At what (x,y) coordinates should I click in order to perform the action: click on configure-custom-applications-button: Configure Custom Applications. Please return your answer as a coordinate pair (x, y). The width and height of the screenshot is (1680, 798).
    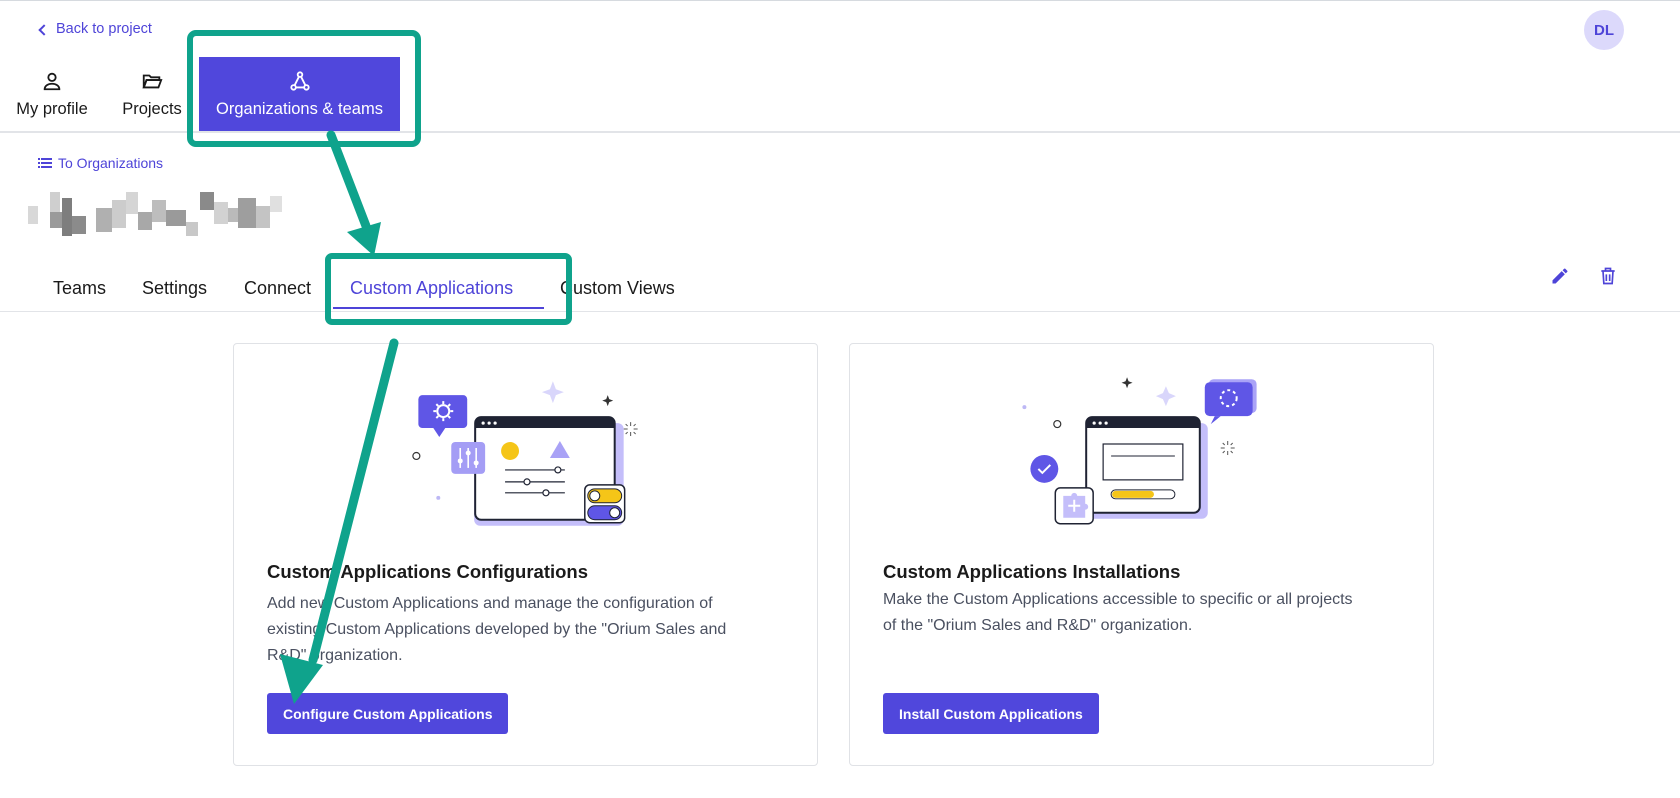
    Looking at the image, I should click on (388, 713).